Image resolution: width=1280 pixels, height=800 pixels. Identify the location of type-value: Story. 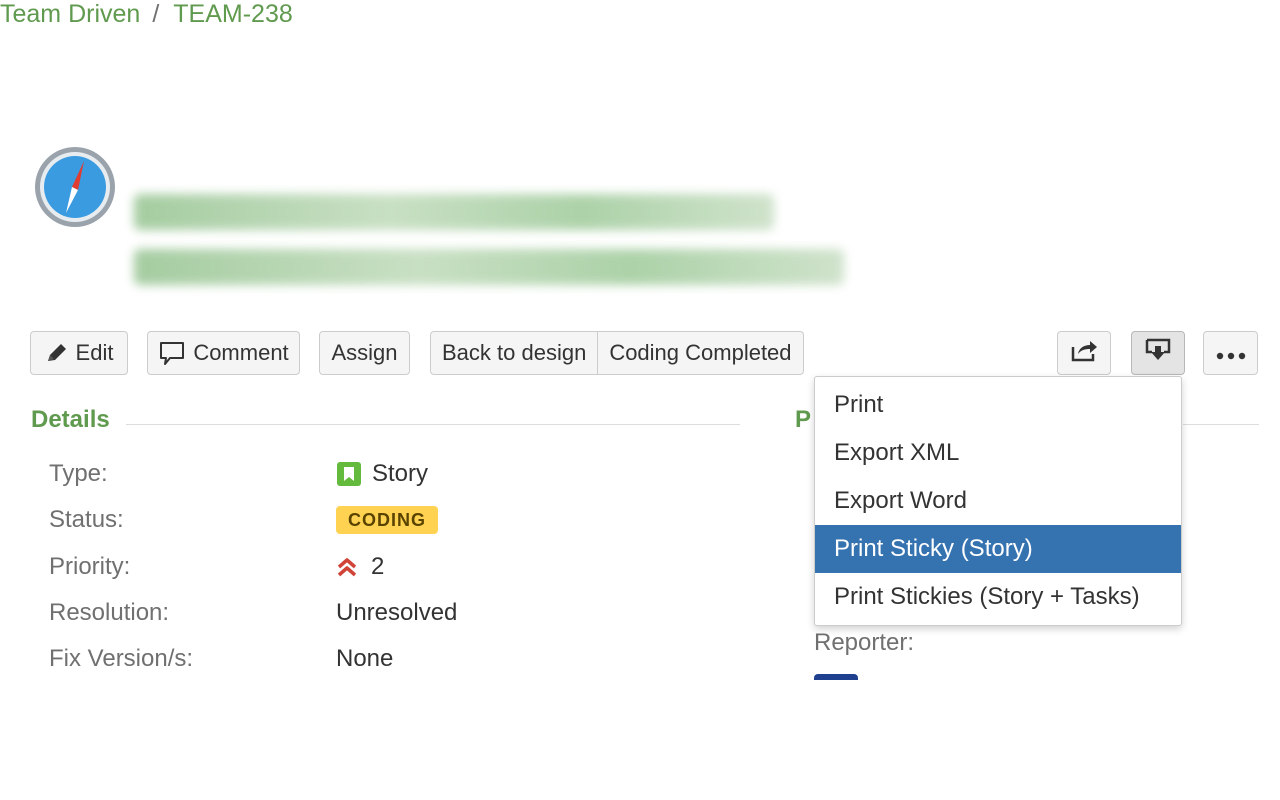
(382, 474).